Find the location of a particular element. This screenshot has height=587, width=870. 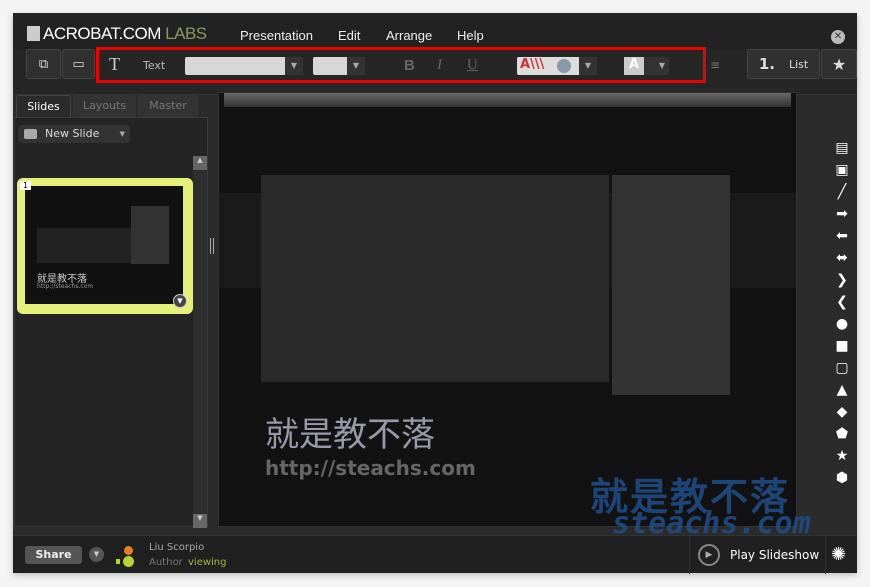

pentagon-icon: ⬟ is located at coordinates (842, 434).